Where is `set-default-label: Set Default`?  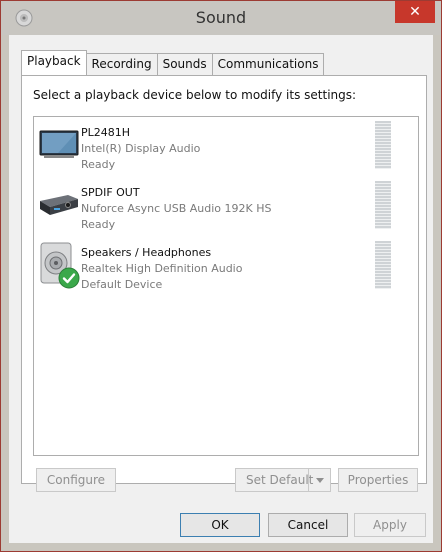
set-default-label: Set Default is located at coordinates (280, 480).